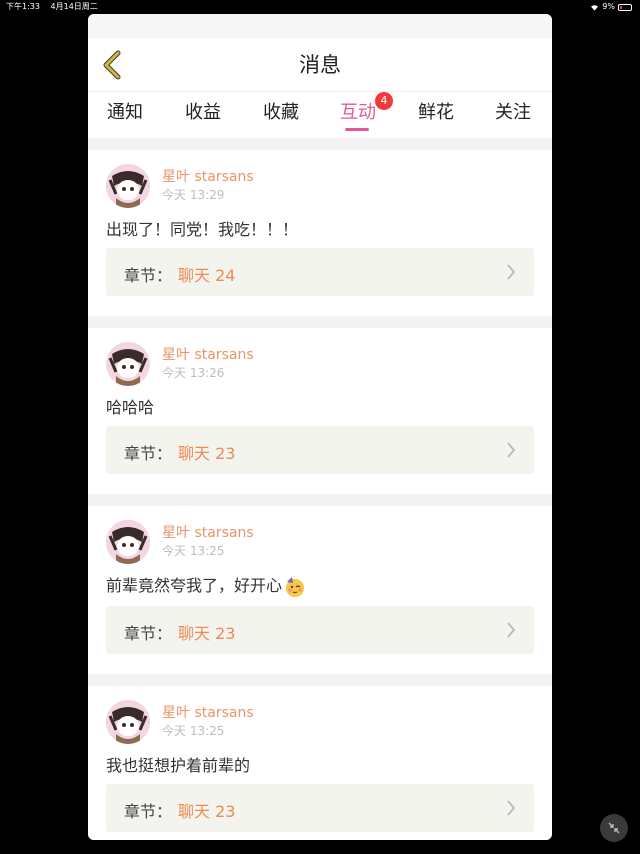 The height and width of the screenshot is (854, 640). Describe the element at coordinates (202, 229) in the screenshot. I see `message-text: 出现了！同党！我吃！！！` at that location.